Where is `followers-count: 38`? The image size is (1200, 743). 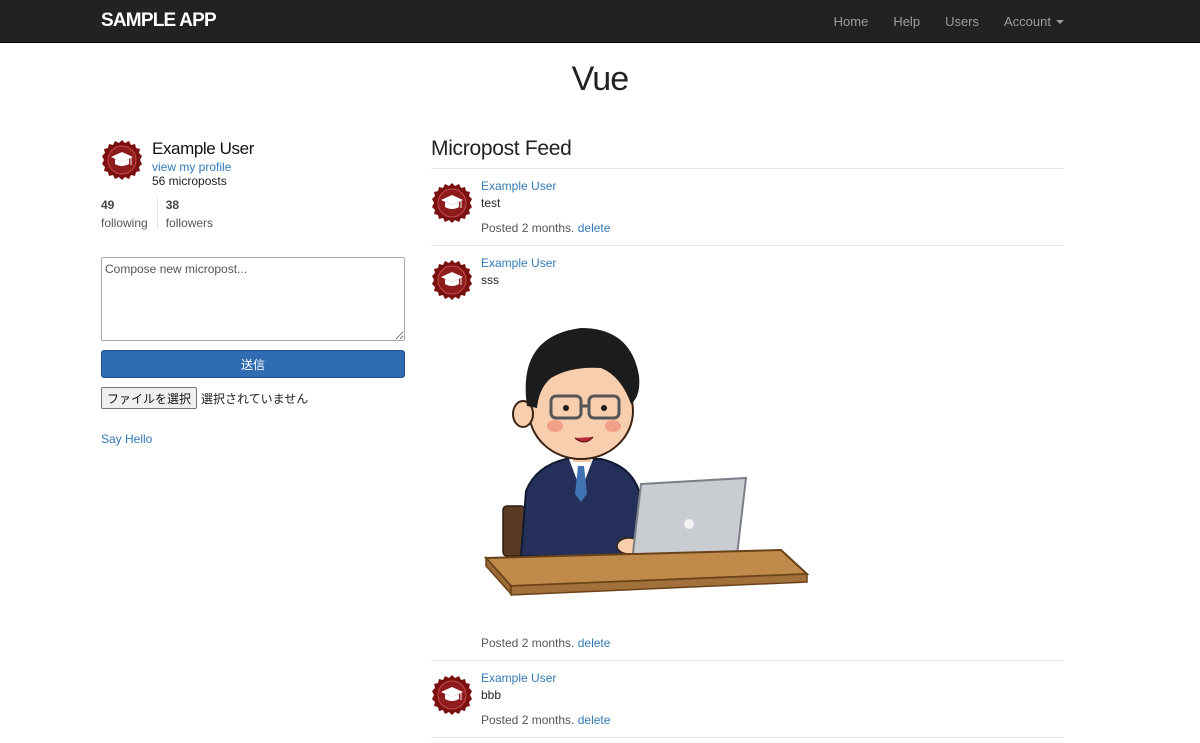 followers-count: 38 is located at coordinates (172, 205).